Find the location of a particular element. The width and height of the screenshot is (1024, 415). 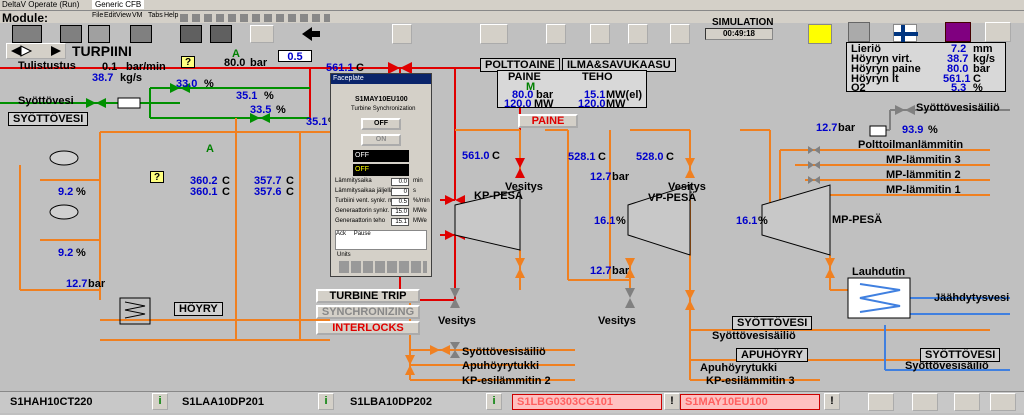

syottovesisailio-top-label: Syöttövesisäiliö is located at coordinates (958, 108).